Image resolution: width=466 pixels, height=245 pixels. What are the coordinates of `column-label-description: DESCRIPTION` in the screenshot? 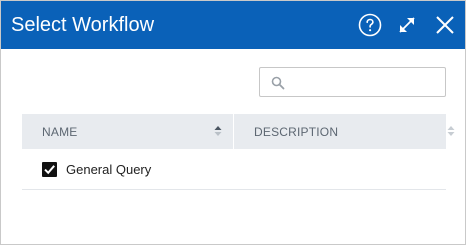 It's located at (296, 132).